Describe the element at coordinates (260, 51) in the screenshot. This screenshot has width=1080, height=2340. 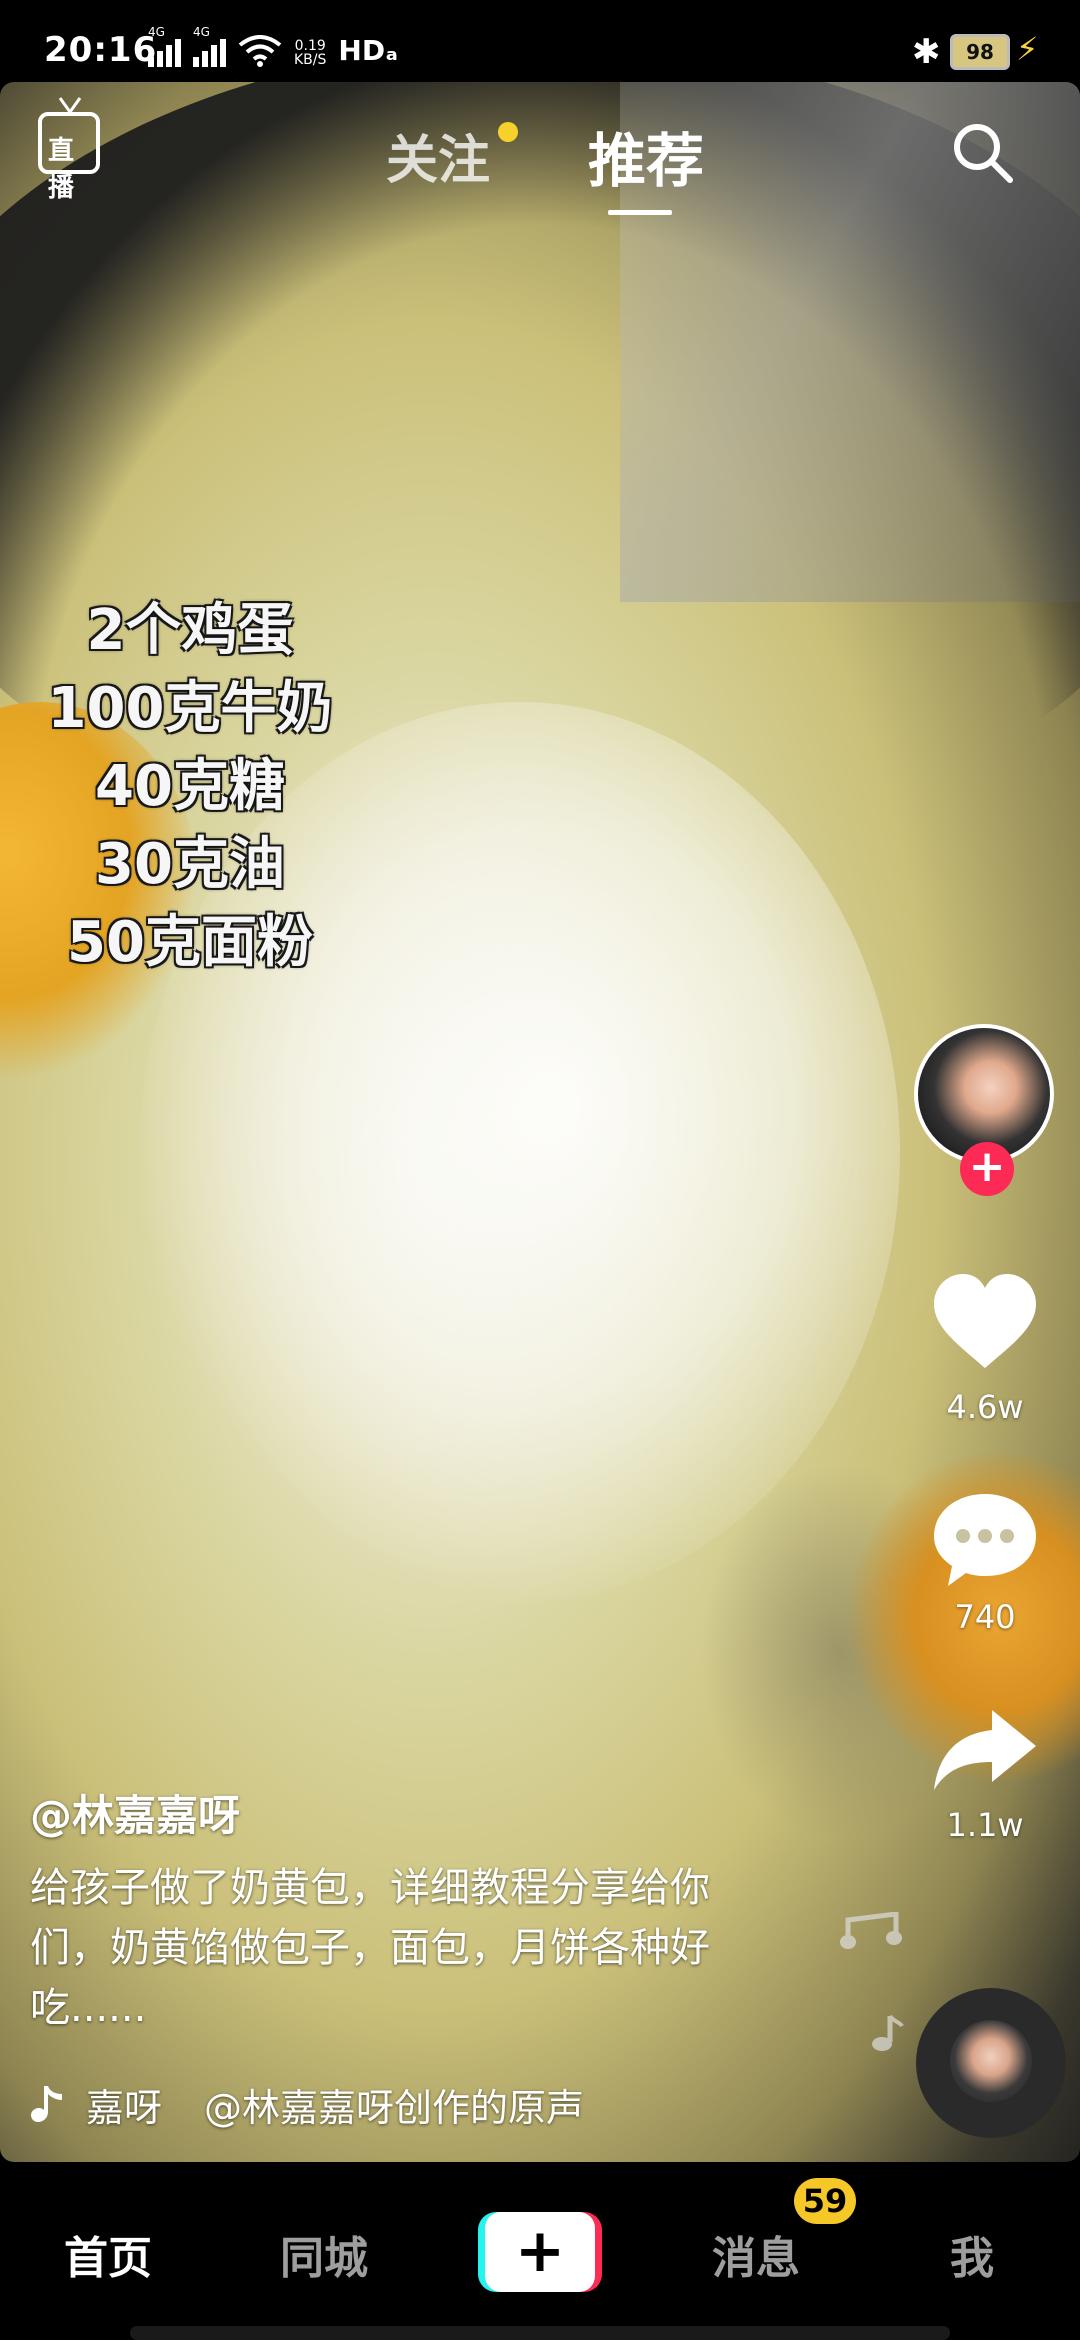
I see `wifi-icon` at that location.